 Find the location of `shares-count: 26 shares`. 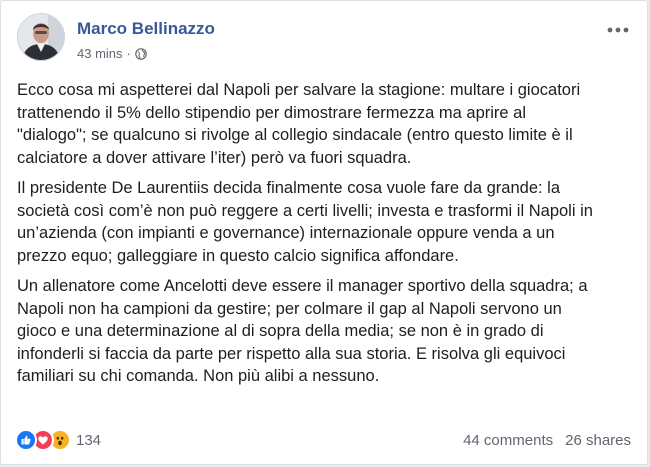

shares-count: 26 shares is located at coordinates (598, 440).